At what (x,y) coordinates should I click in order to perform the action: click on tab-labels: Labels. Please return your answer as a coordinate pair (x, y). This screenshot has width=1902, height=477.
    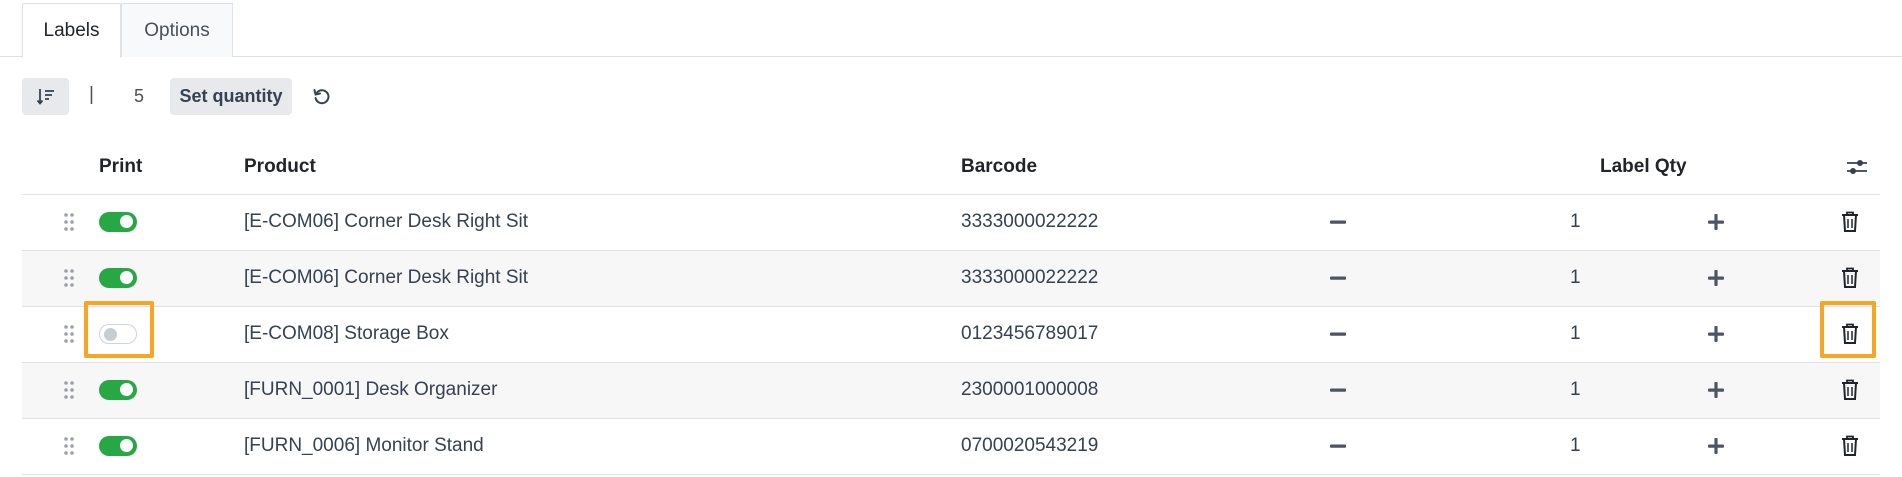
    Looking at the image, I should click on (71, 30).